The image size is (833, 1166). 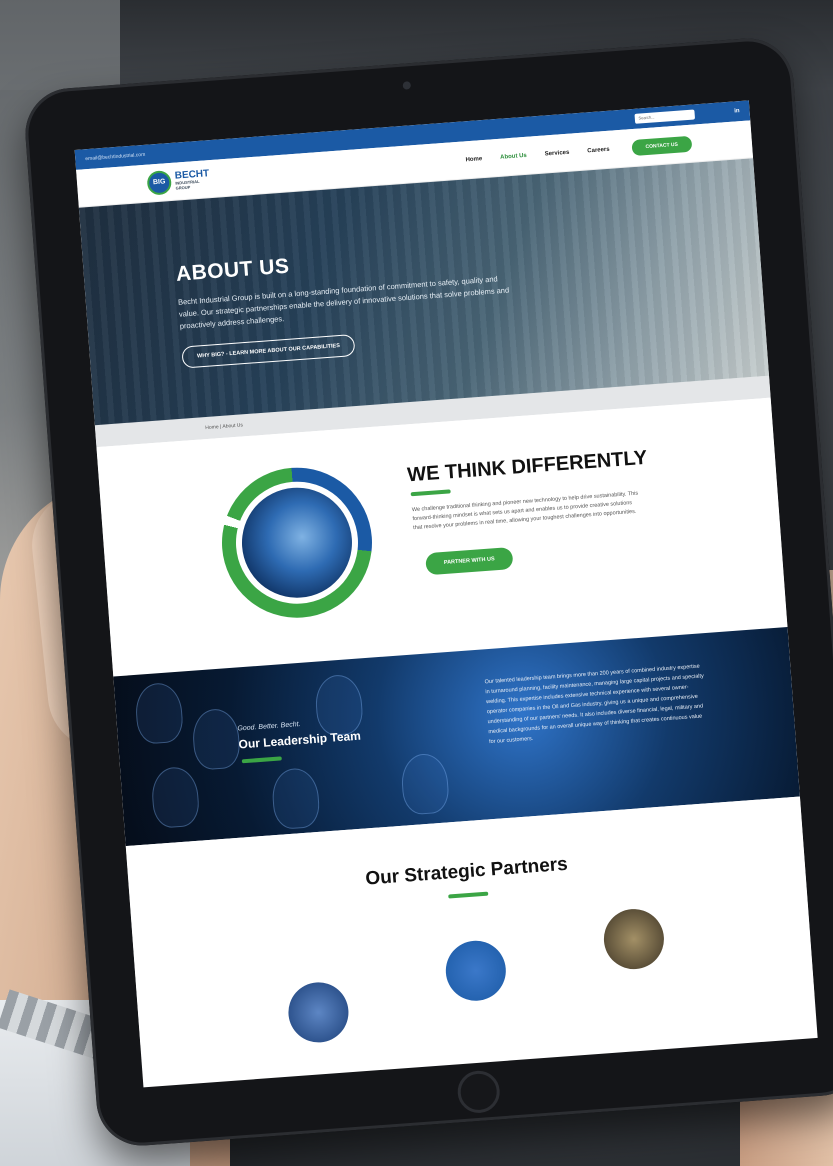 I want to click on nav-home: Home, so click(x=473, y=159).